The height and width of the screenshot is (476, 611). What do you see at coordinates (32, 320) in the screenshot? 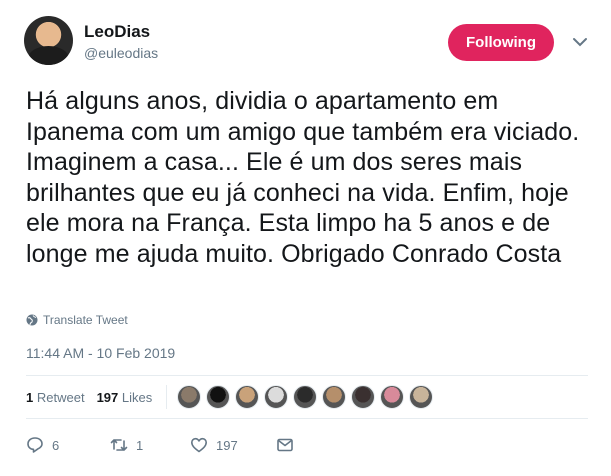
I see `globe-icon` at bounding box center [32, 320].